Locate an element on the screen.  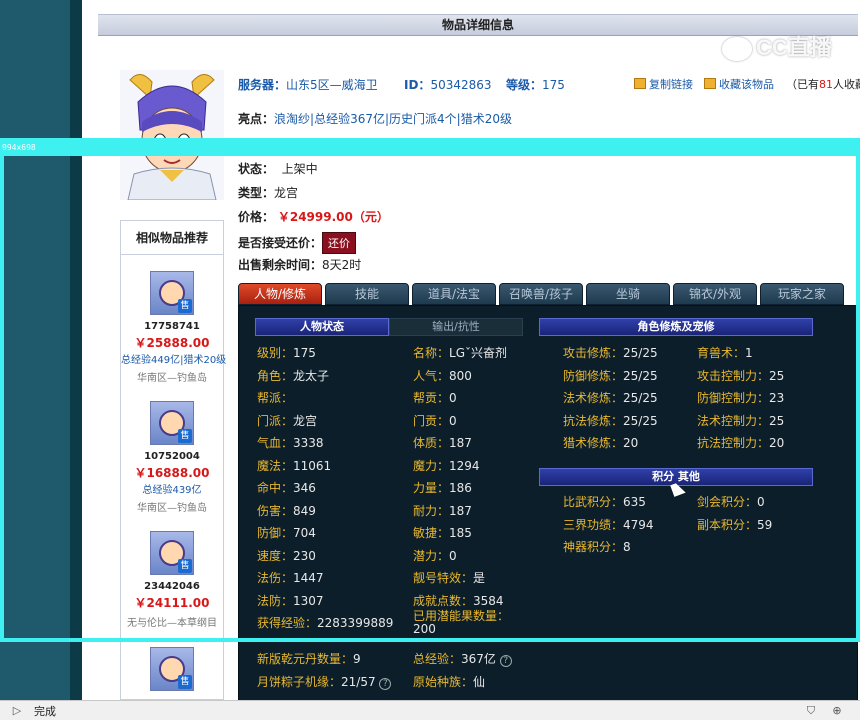
stat-value: 11061 is located at coordinates (312, 465).